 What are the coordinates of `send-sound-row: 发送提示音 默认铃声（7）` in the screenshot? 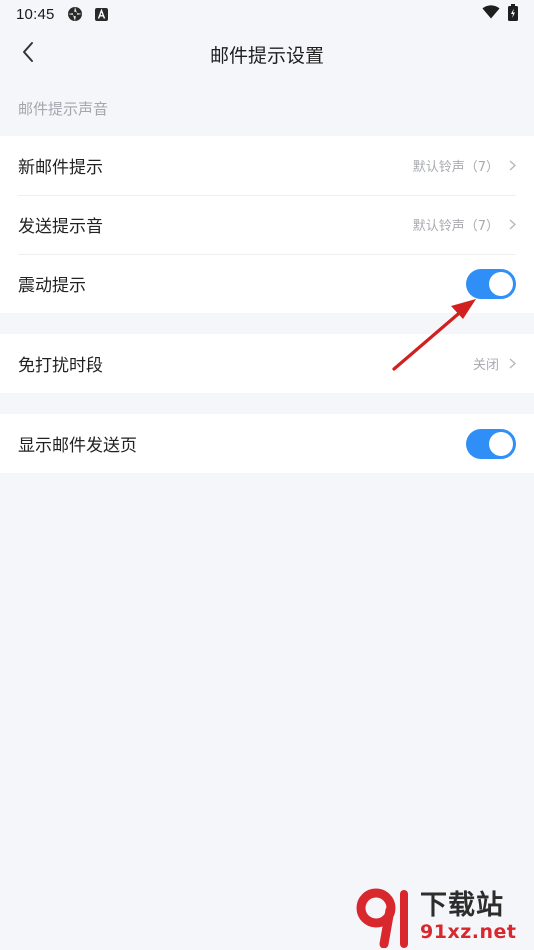 It's located at (267, 224).